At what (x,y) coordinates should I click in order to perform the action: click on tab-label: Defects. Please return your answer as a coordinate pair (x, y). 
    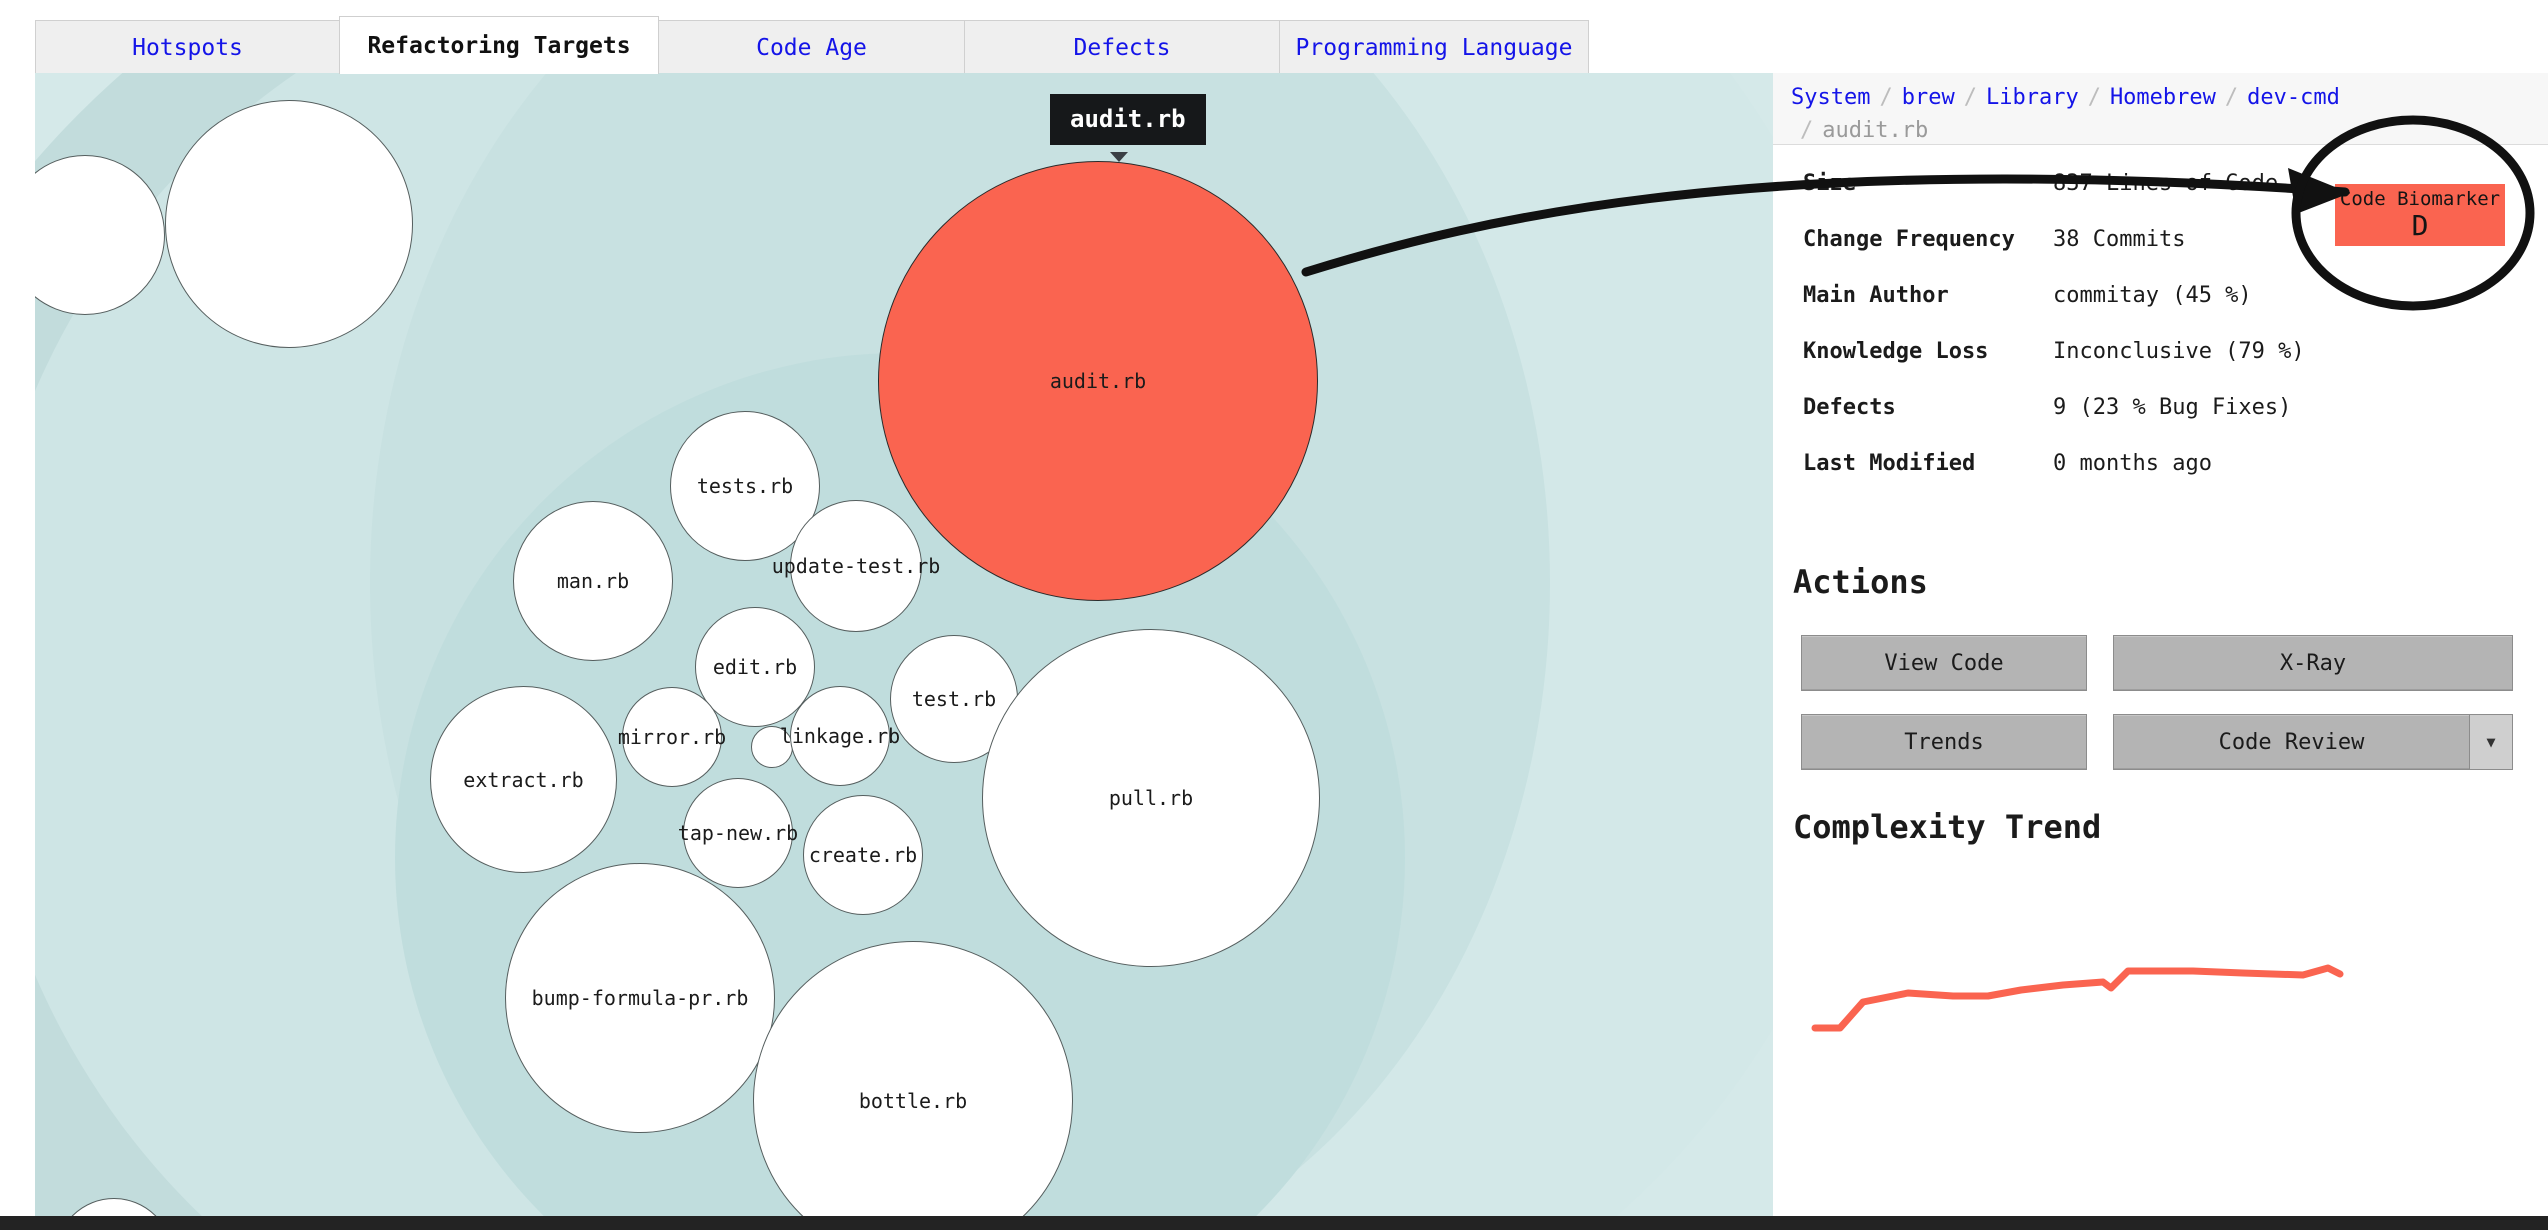
    Looking at the image, I should click on (1122, 47).